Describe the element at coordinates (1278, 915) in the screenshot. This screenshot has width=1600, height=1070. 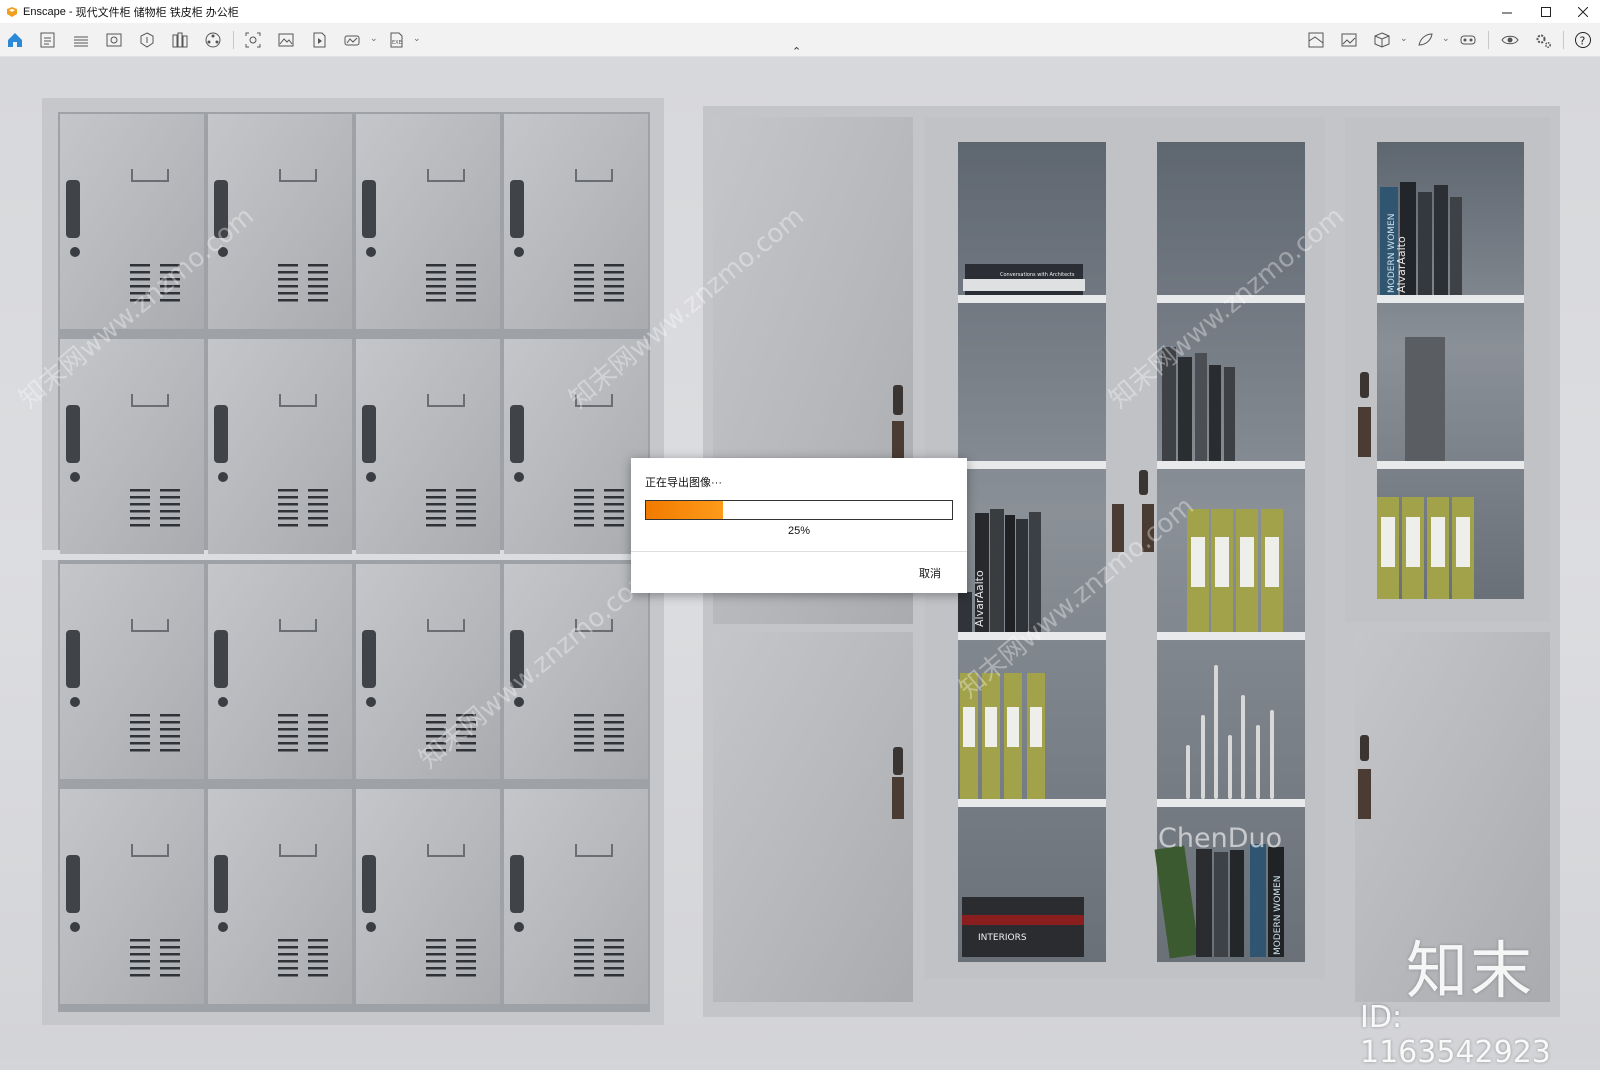
I see `book-spine-modern-women-2: MODERN WOMEN` at that location.